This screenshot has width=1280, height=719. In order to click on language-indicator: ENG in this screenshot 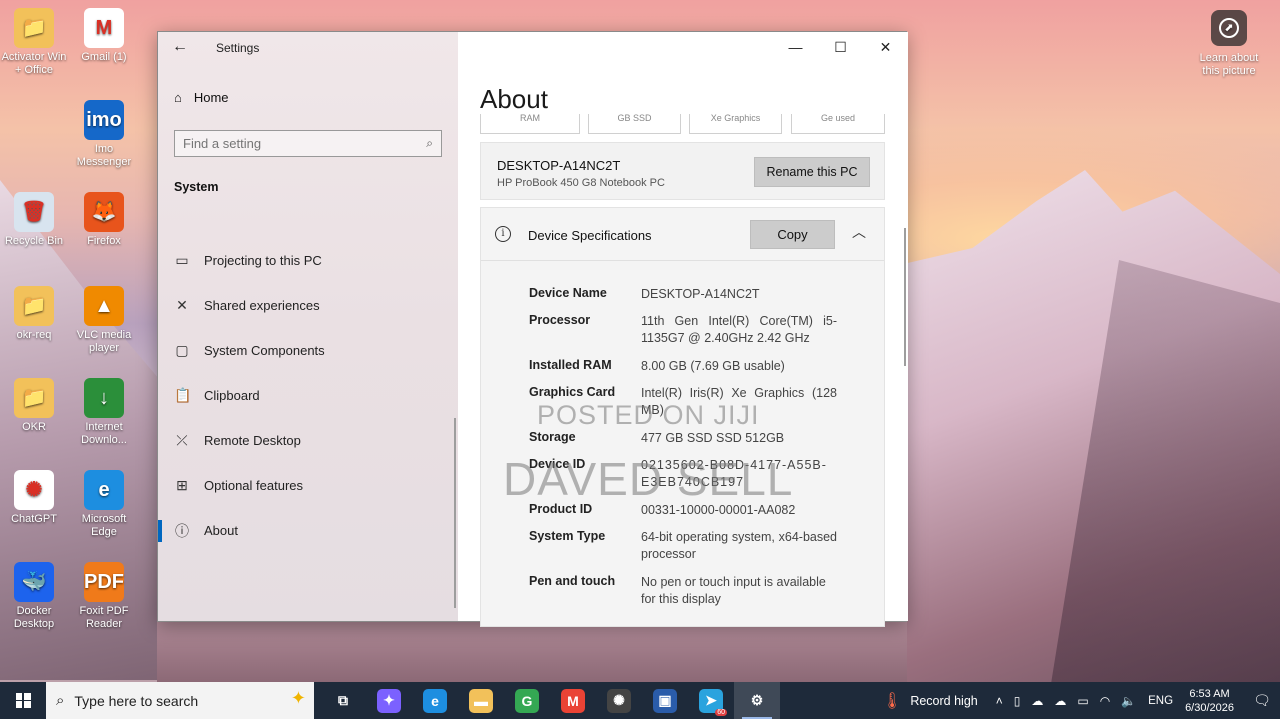, I will do `click(1160, 701)`.